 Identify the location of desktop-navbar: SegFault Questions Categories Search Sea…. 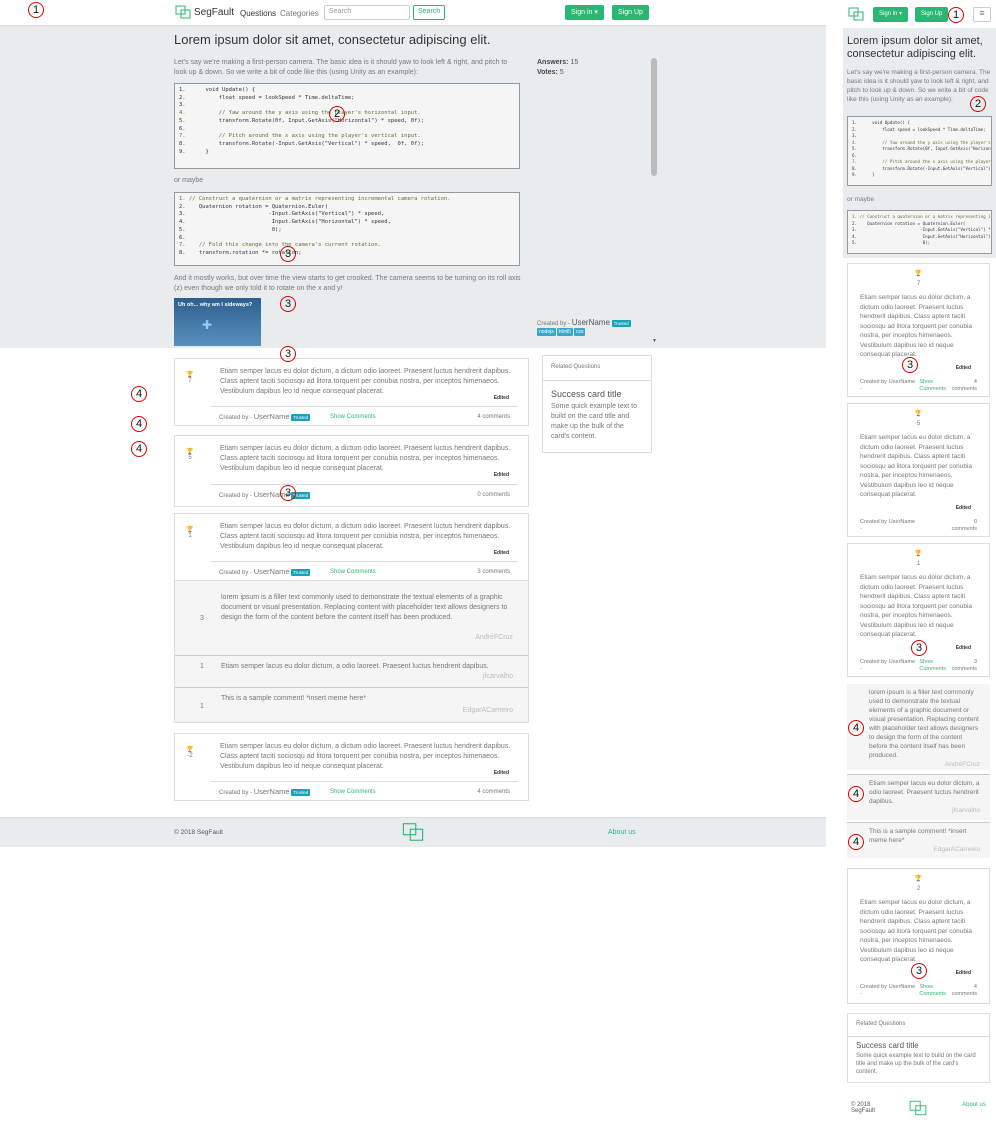
(413, 13).